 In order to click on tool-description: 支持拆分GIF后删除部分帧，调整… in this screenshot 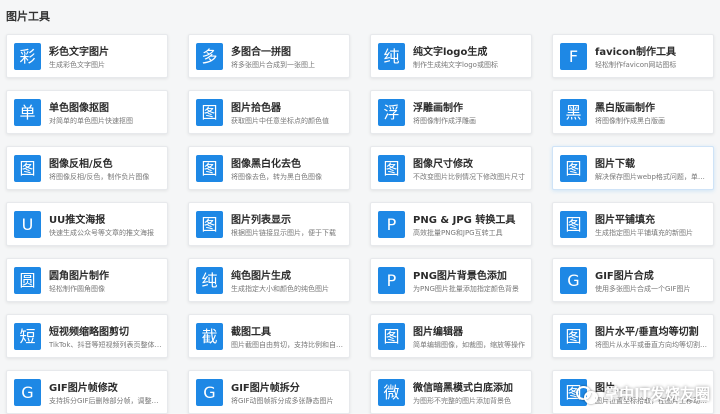, I will do `click(104, 401)`.